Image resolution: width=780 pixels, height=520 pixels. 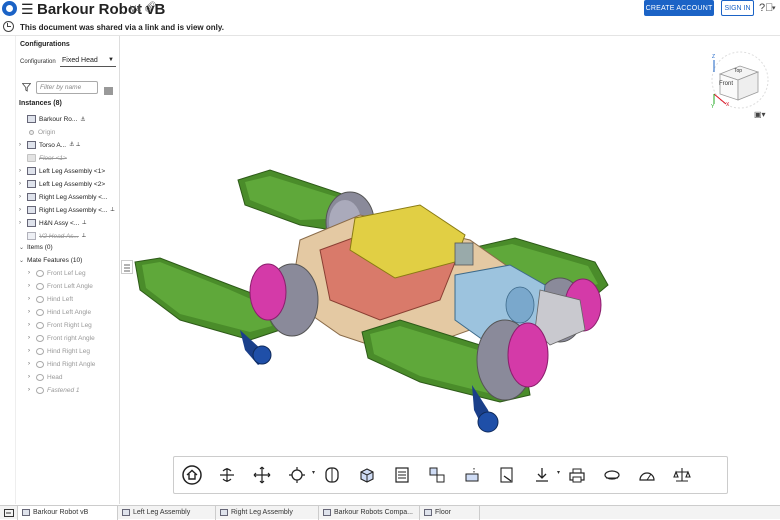 I want to click on create-account-button: CREATE ACCOUNT, so click(x=679, y=8).